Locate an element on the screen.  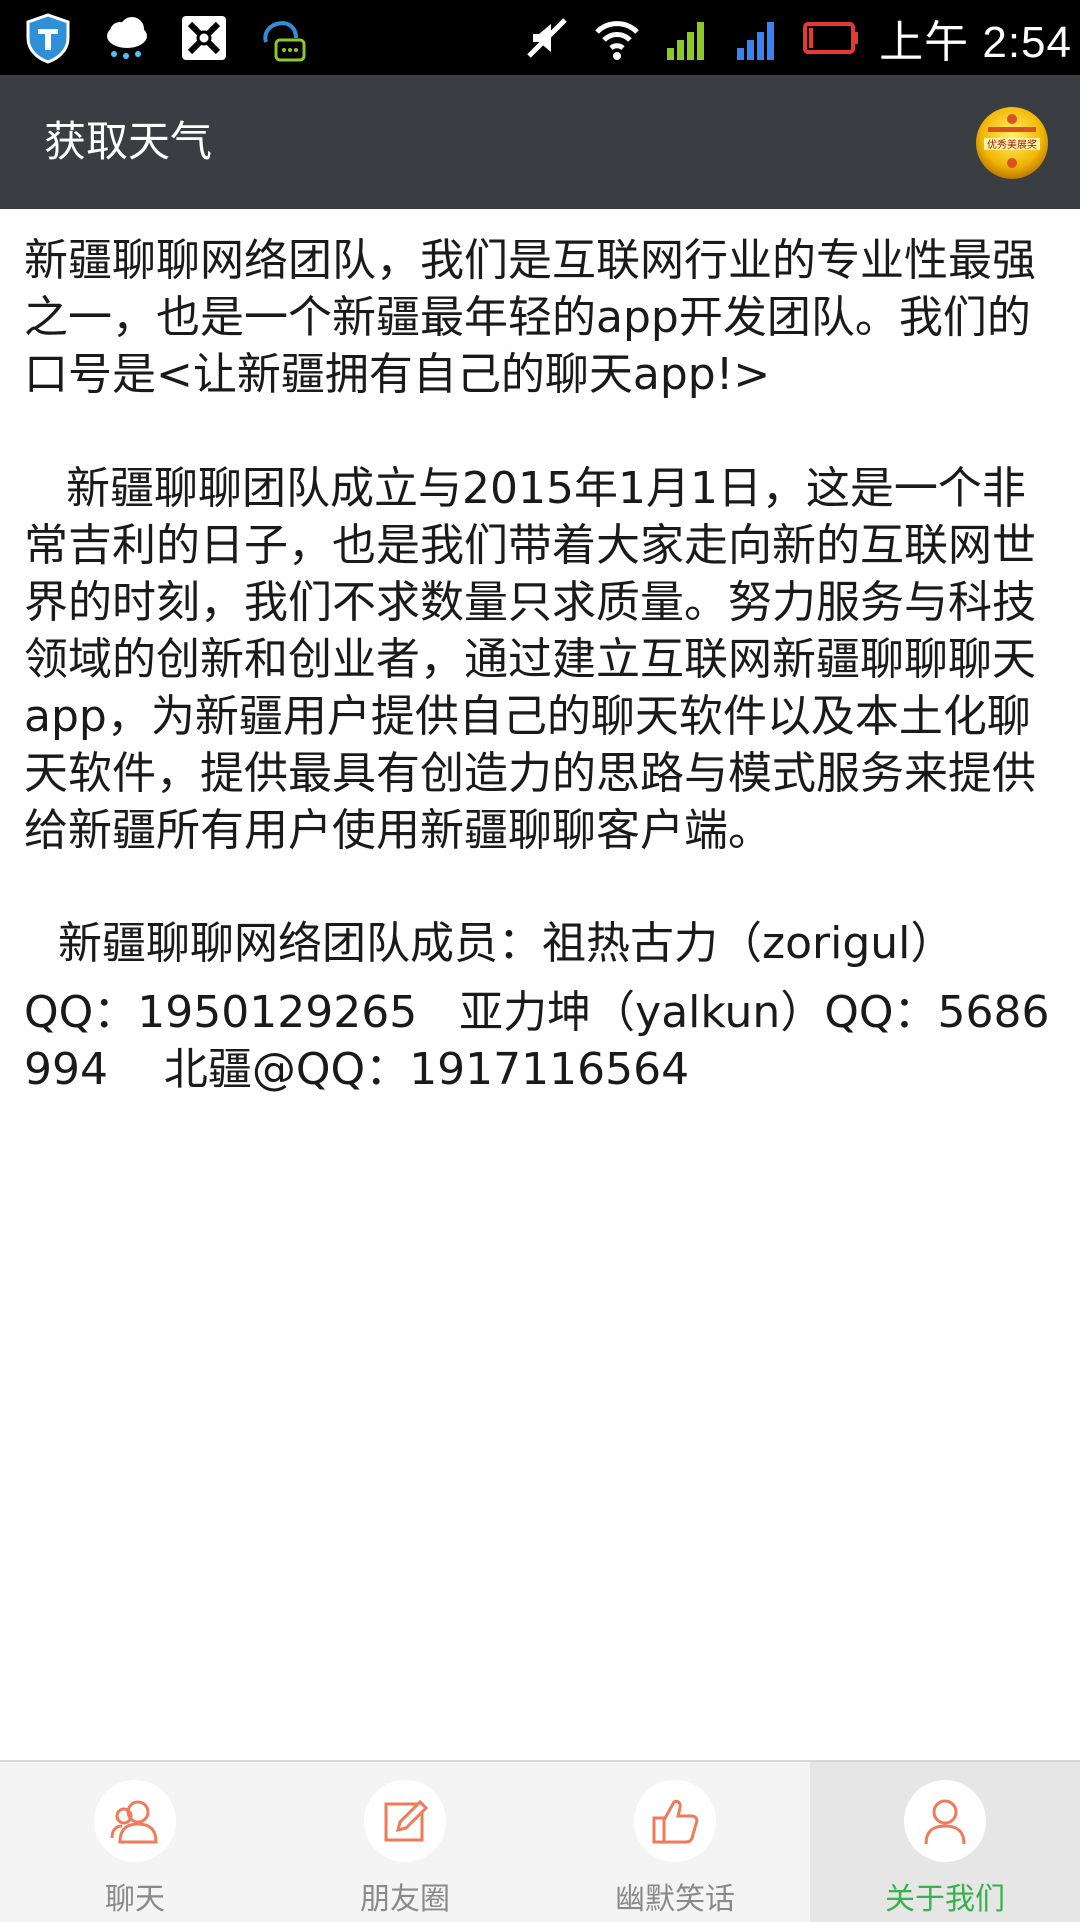
team-members-title: 新疆聊聊网络团队成员：祖热古力（zorigul） is located at coordinates (506, 943).